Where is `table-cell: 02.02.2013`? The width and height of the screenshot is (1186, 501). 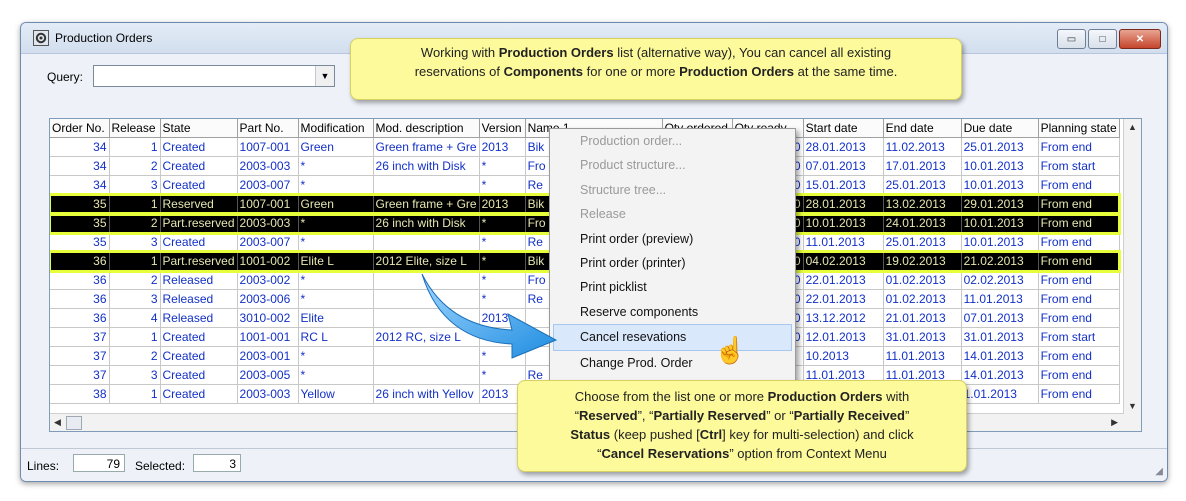
table-cell: 02.02.2013 is located at coordinates (1000, 280).